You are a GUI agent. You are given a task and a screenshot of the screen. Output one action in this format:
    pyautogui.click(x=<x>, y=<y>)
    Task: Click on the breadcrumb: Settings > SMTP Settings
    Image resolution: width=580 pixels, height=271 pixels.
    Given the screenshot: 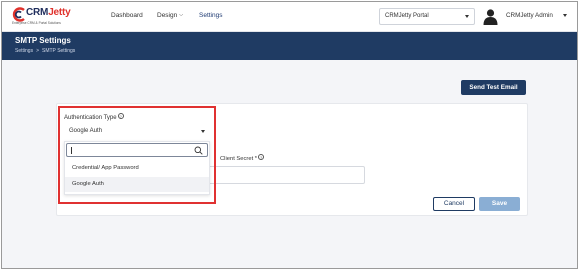 What is the action you would take?
    pyautogui.click(x=45, y=51)
    